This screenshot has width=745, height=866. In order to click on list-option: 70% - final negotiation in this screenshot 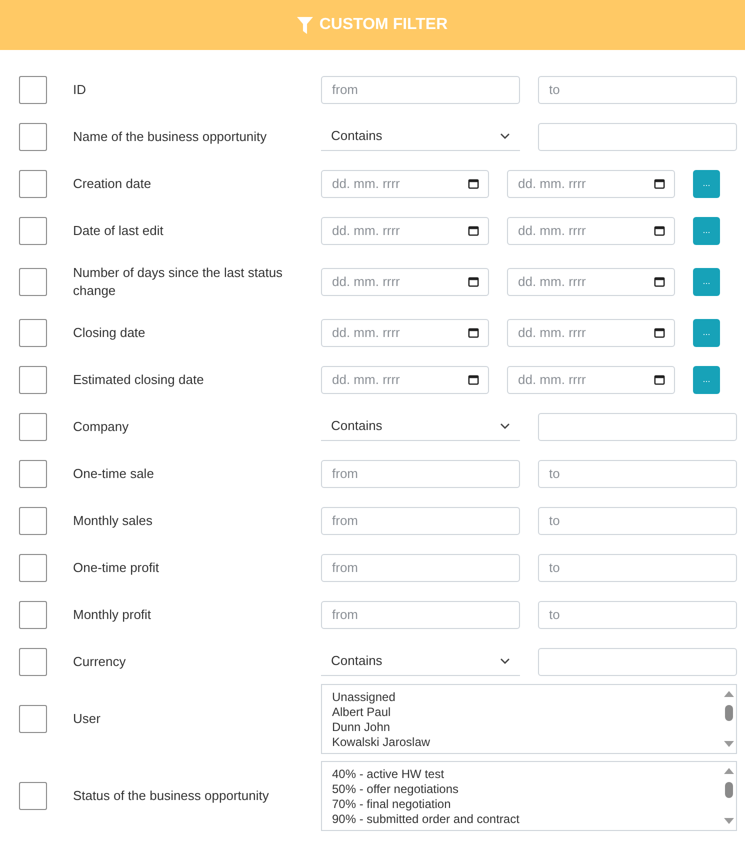, I will do `click(527, 804)`.